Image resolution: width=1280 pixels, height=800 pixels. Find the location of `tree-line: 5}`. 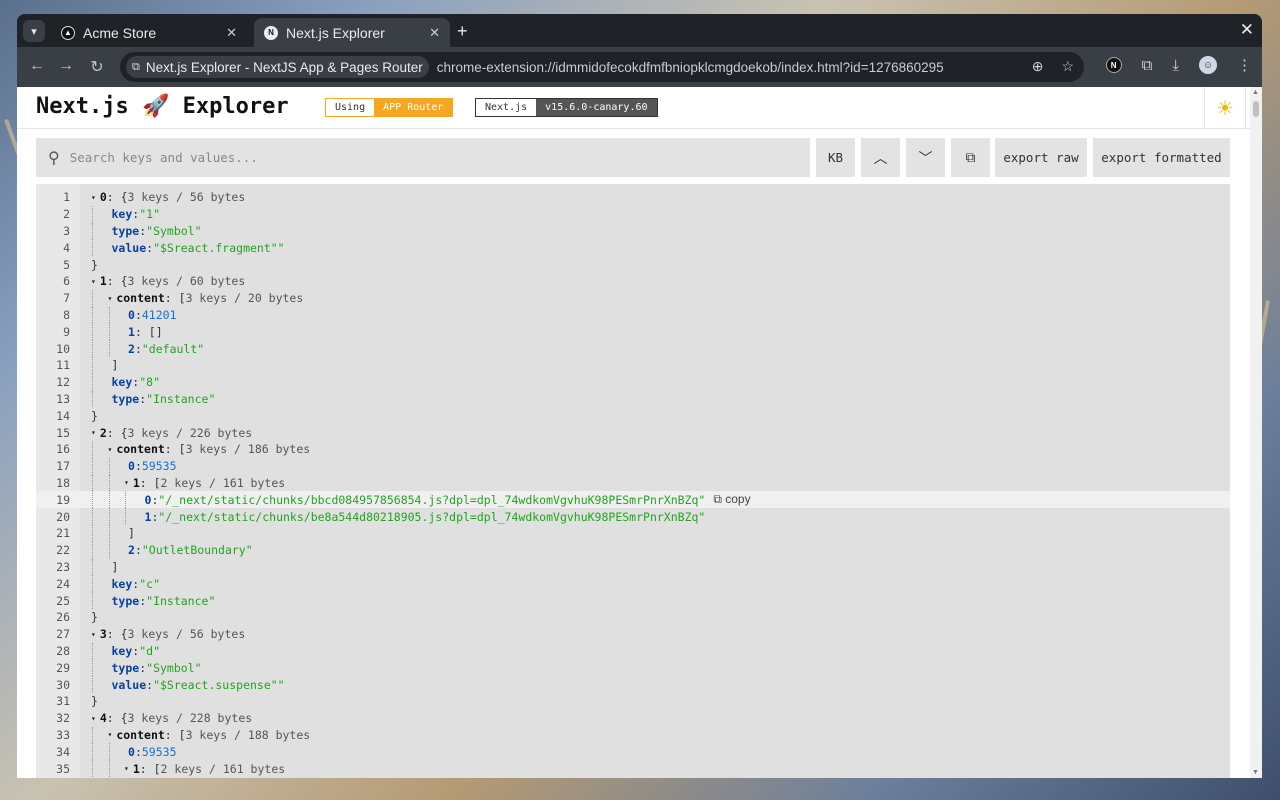

tree-line: 5} is located at coordinates (633, 264).